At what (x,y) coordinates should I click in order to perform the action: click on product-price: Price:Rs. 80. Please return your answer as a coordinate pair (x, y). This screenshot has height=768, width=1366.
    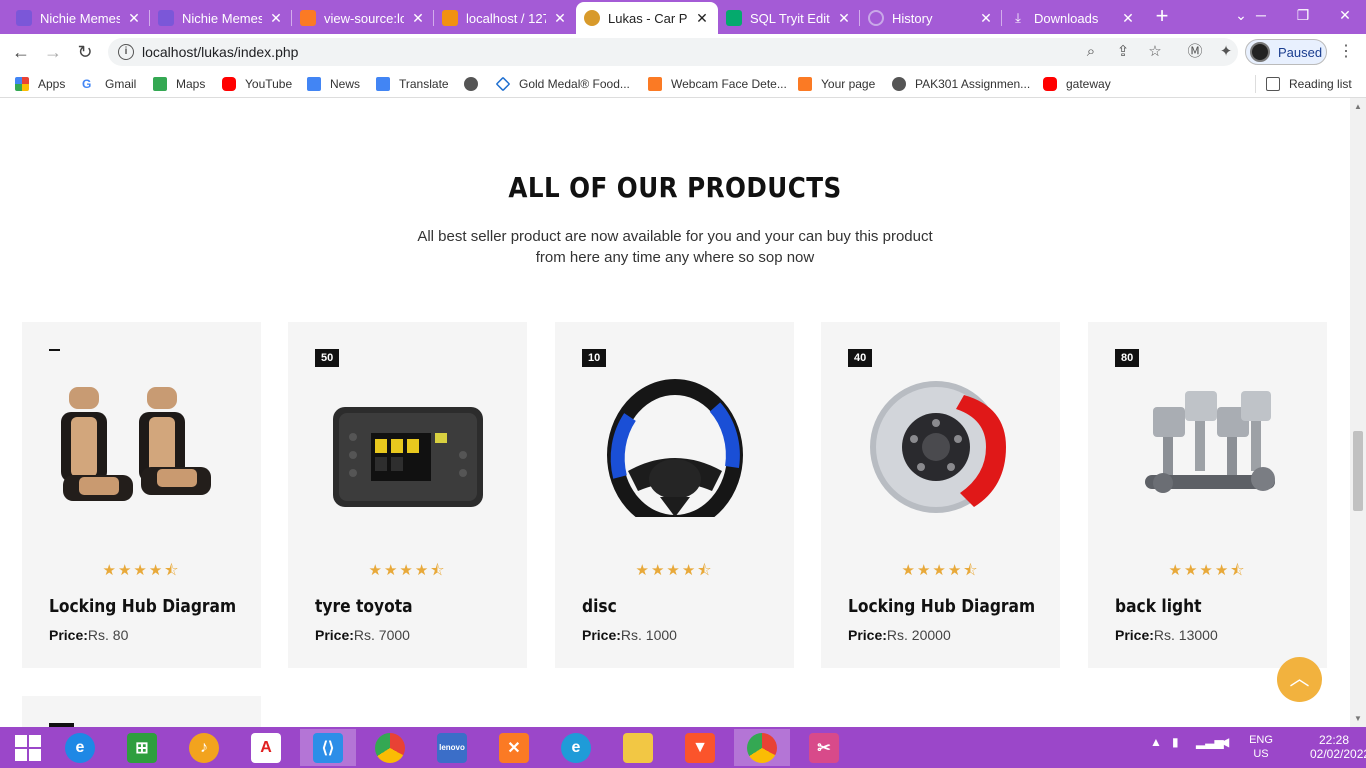
    Looking at the image, I should click on (88, 635).